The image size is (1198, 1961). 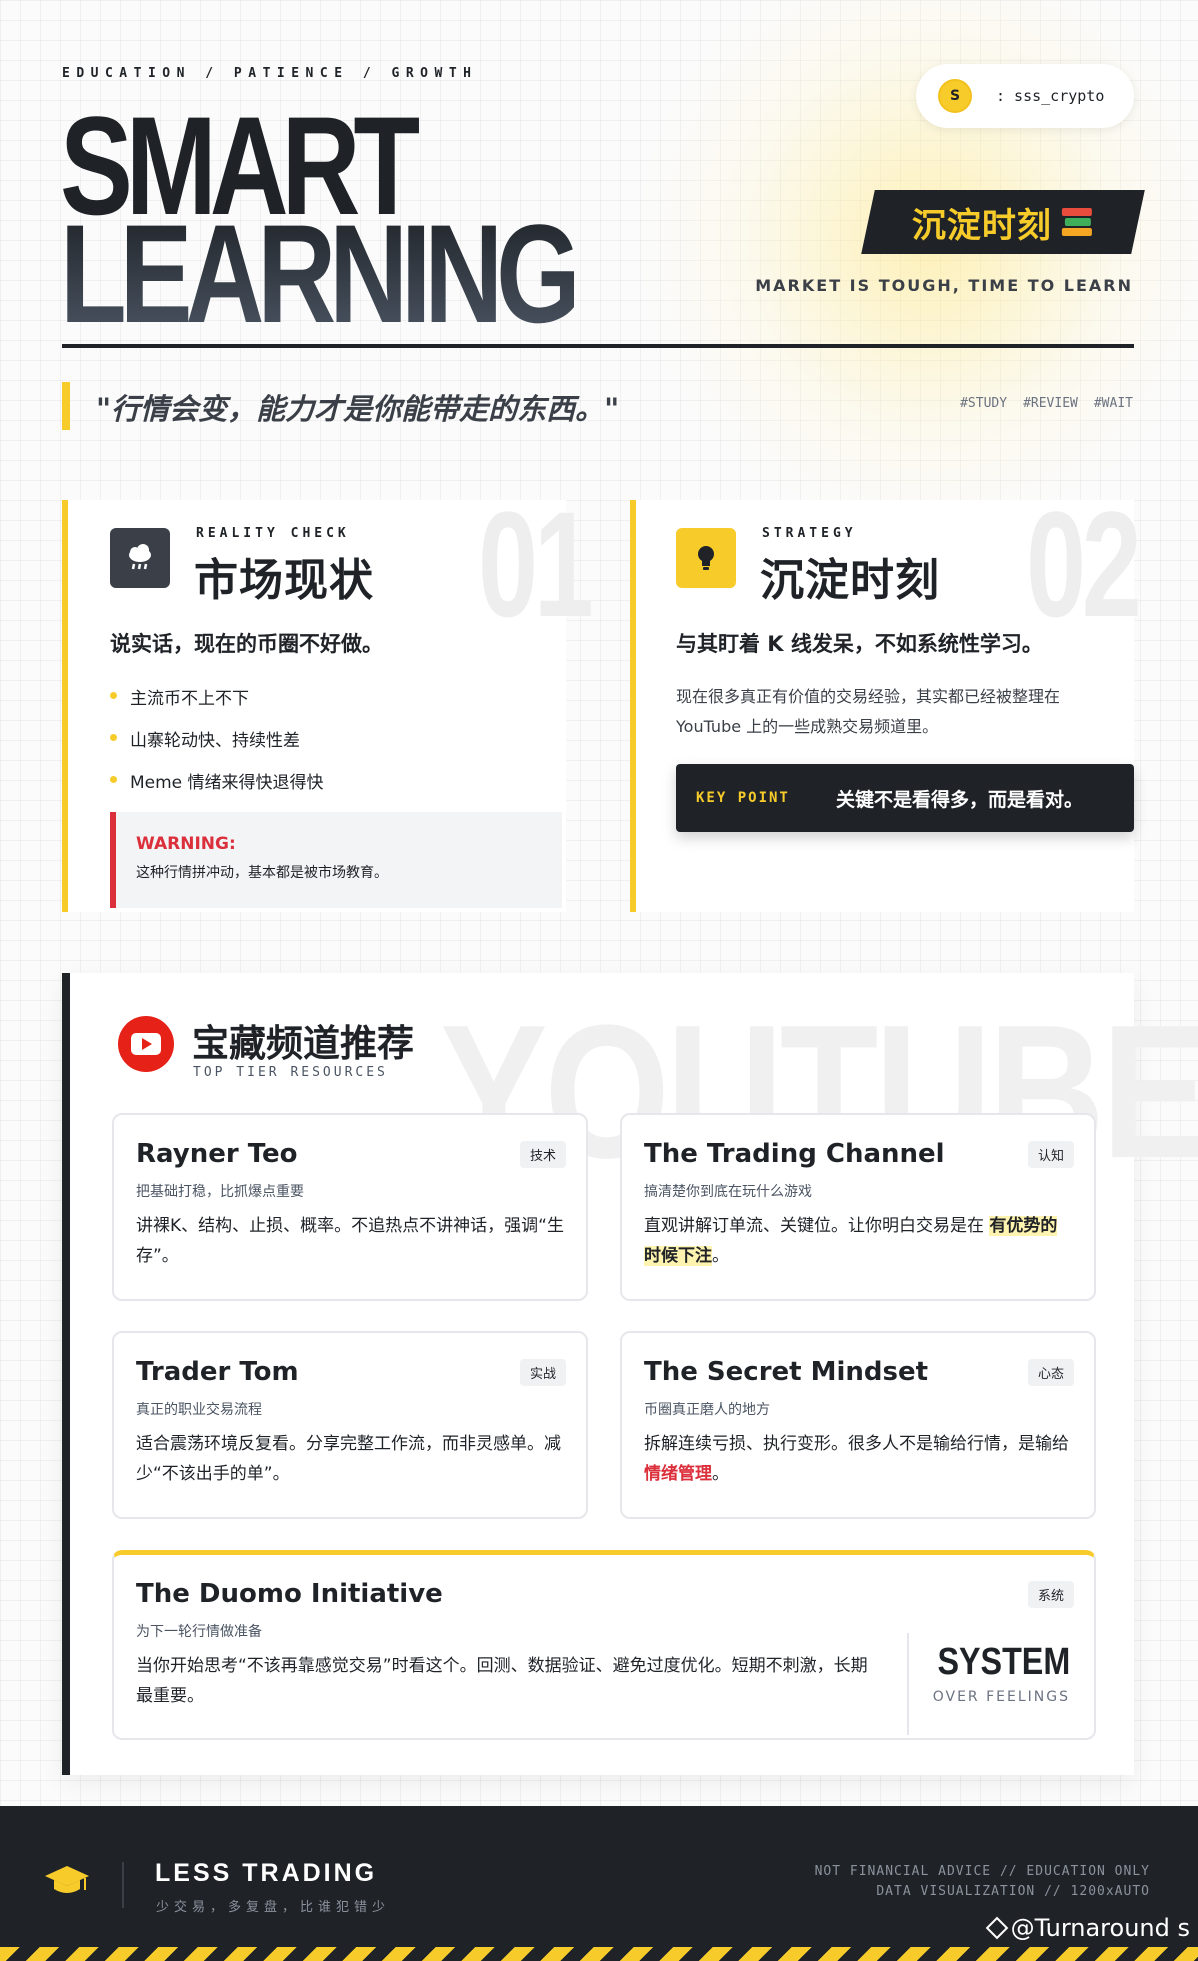 What do you see at coordinates (1084, 564) in the screenshot?
I see `card-number: 02` at bounding box center [1084, 564].